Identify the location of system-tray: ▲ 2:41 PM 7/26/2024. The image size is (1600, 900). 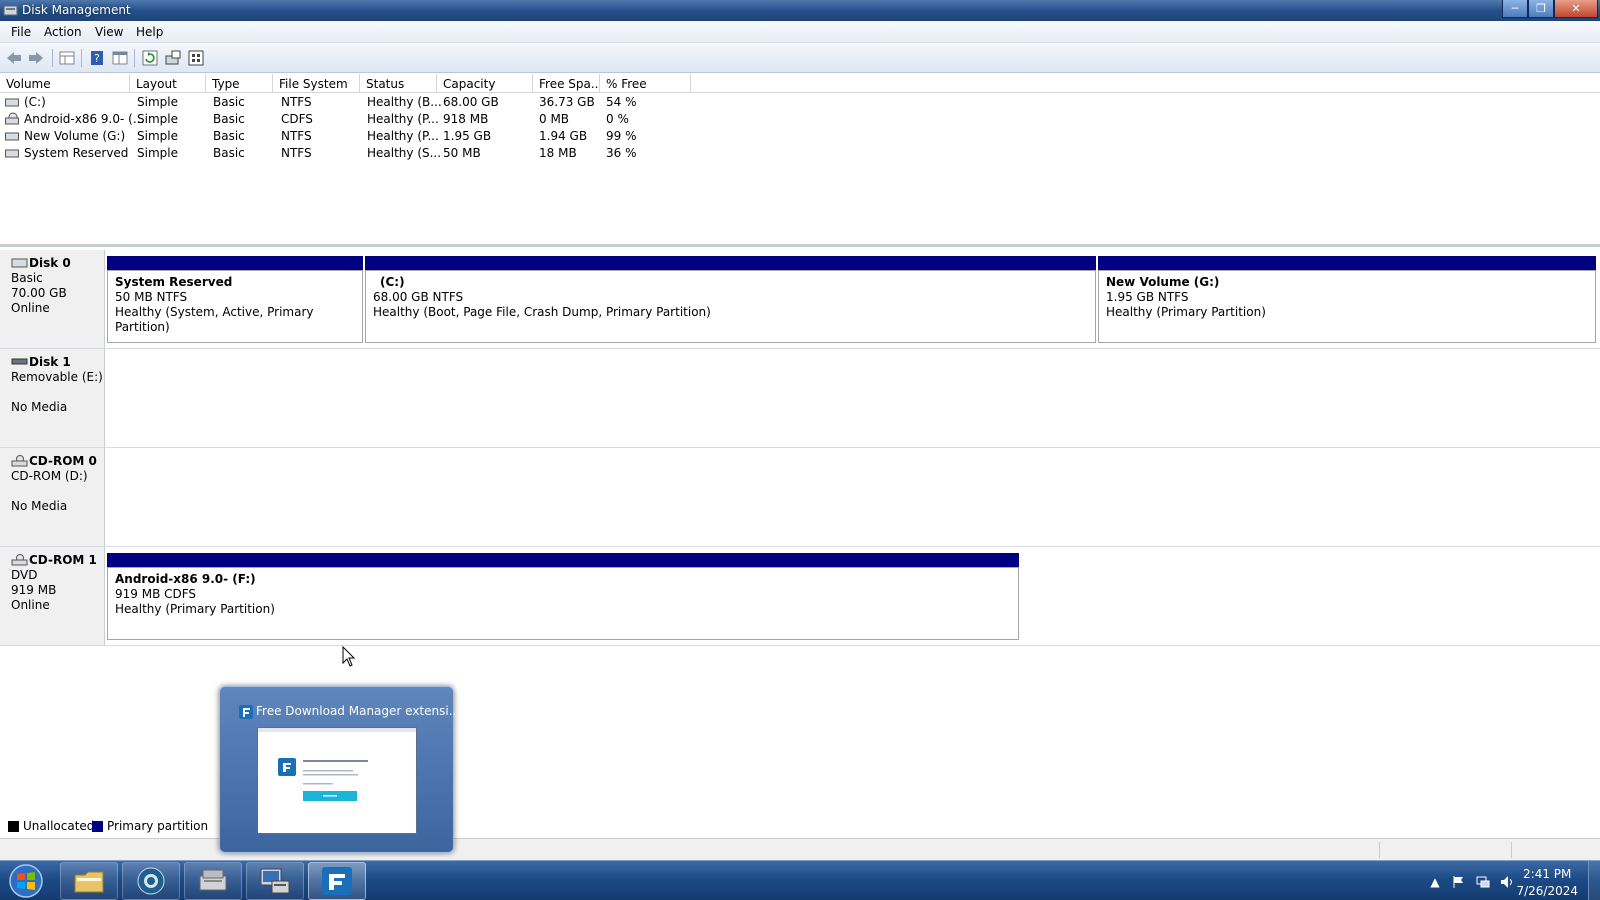
(1500, 880).